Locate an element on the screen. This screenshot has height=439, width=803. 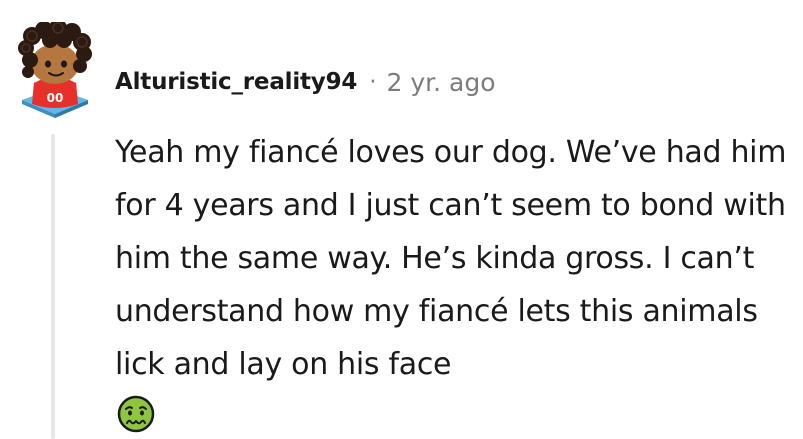
nauseated-face-emoji is located at coordinates (136, 414).